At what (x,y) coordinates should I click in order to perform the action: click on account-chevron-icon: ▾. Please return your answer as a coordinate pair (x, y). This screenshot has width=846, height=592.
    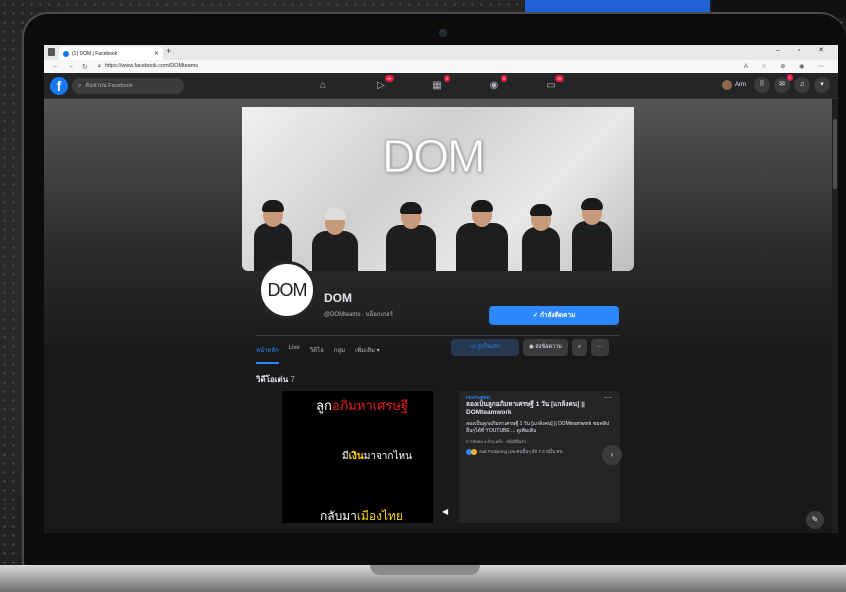
    Looking at the image, I should click on (822, 85).